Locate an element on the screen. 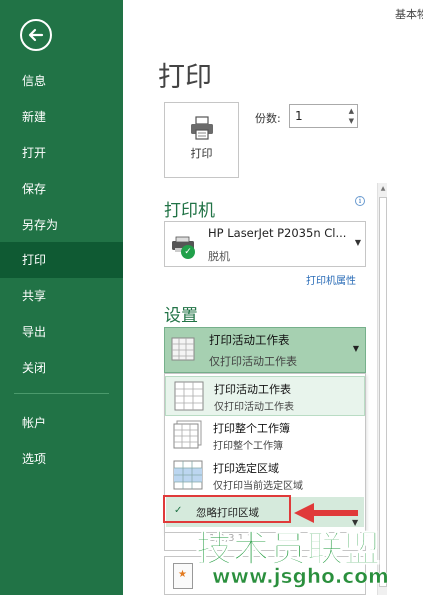  workbook-icon is located at coordinates (187, 434).